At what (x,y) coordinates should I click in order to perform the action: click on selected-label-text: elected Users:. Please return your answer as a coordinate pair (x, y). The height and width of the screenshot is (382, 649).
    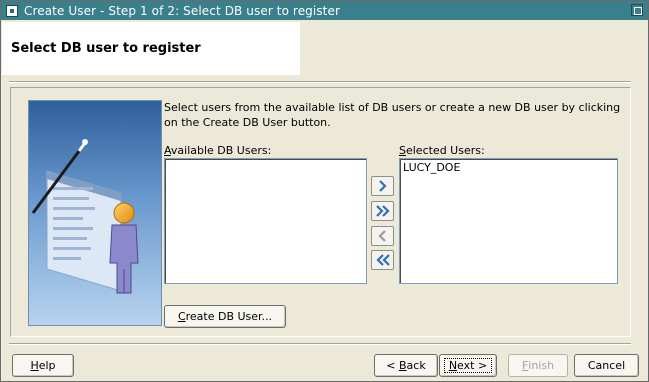
    Looking at the image, I should click on (445, 150).